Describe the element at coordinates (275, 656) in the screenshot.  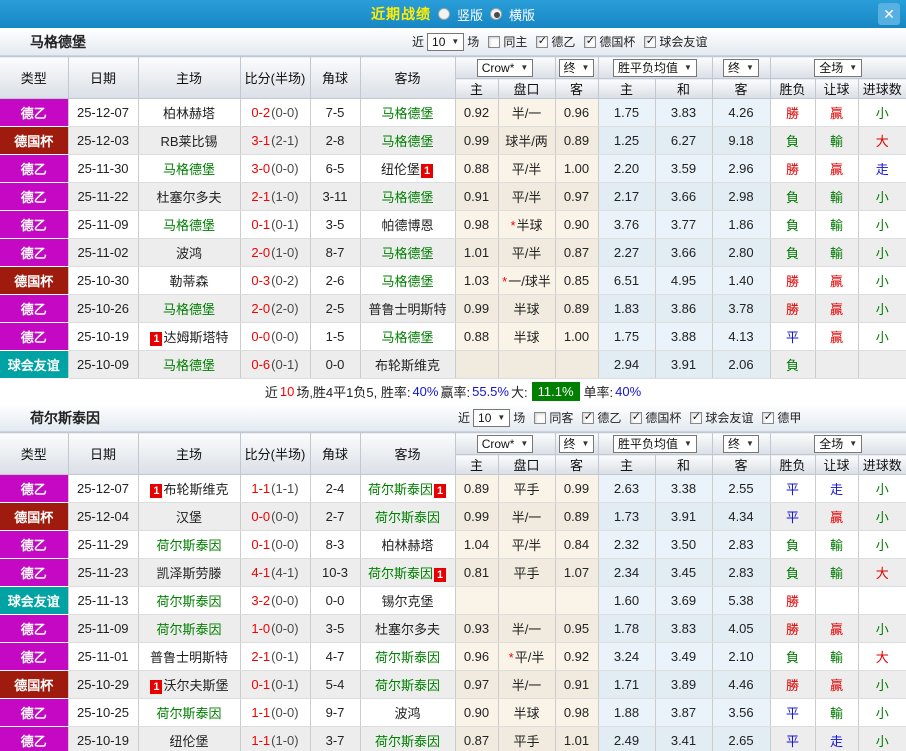
I see `score-cell: 2-1(0-1)` at that location.